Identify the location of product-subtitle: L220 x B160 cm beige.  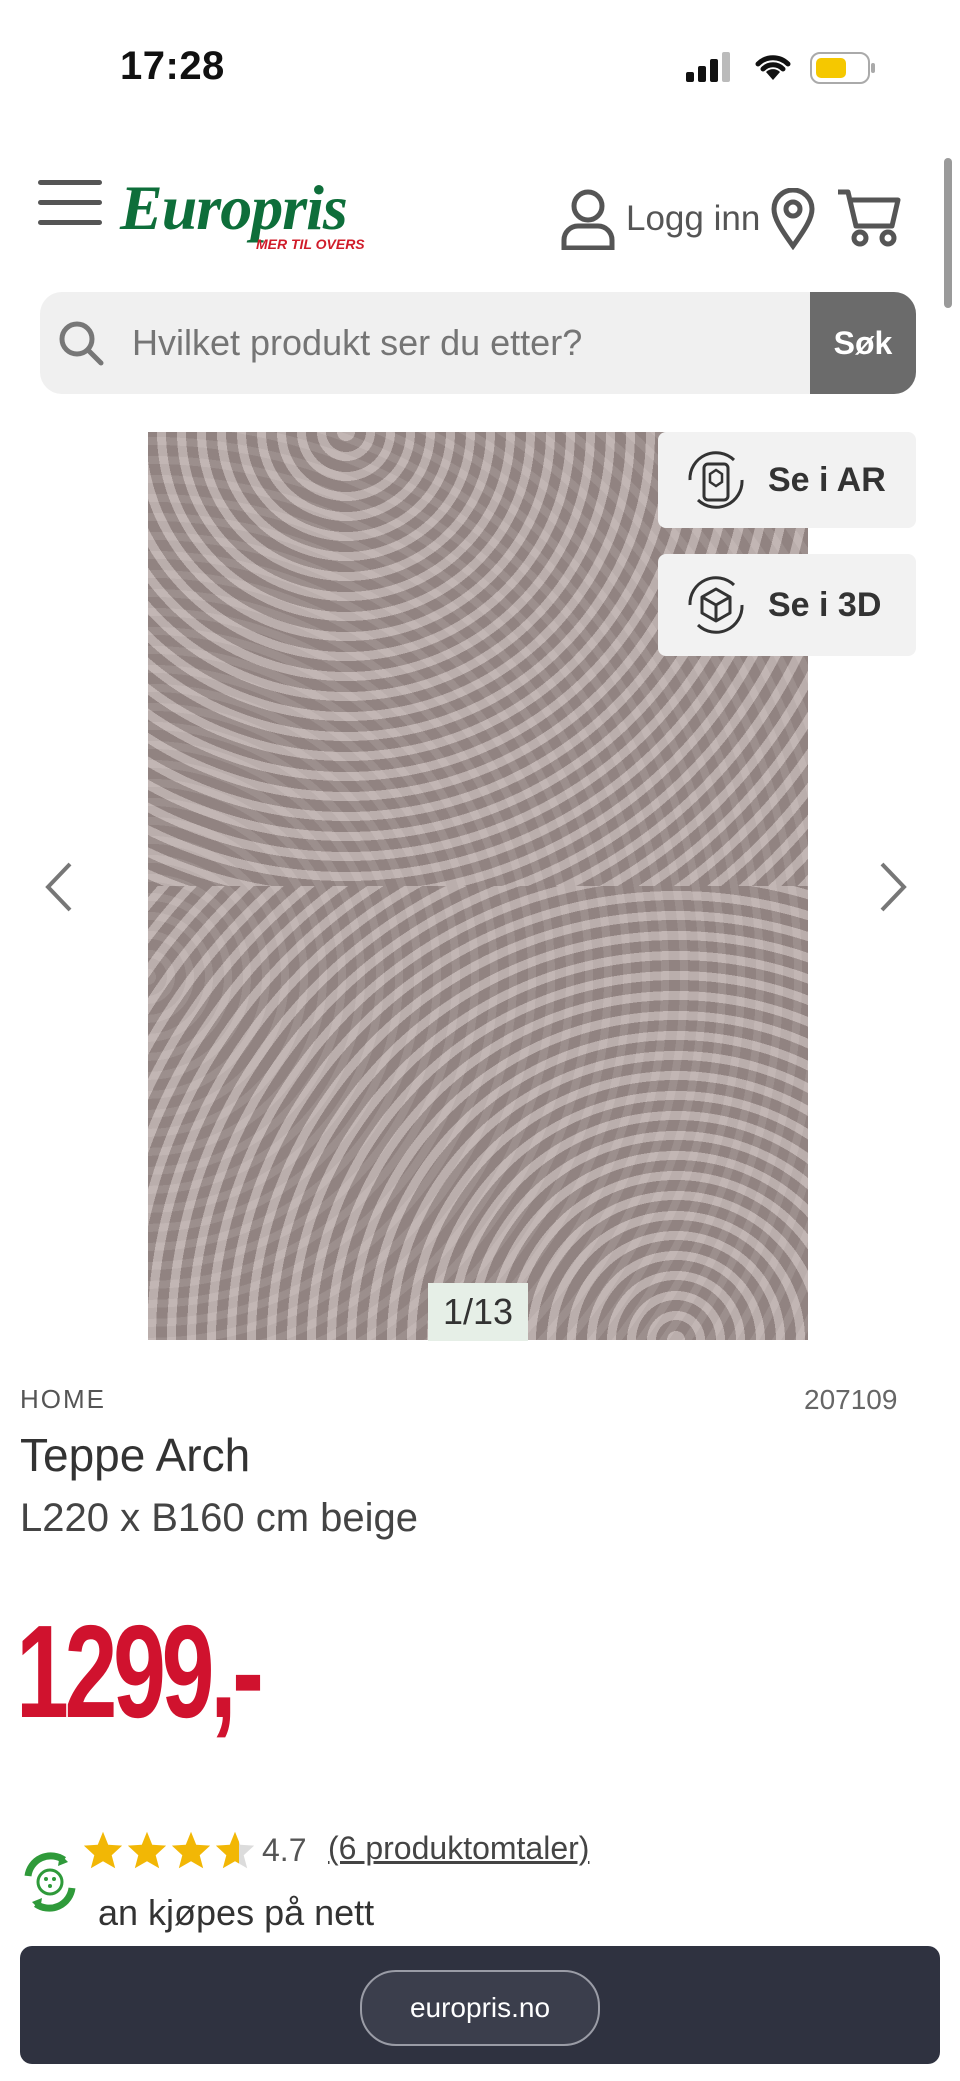
(219, 1518).